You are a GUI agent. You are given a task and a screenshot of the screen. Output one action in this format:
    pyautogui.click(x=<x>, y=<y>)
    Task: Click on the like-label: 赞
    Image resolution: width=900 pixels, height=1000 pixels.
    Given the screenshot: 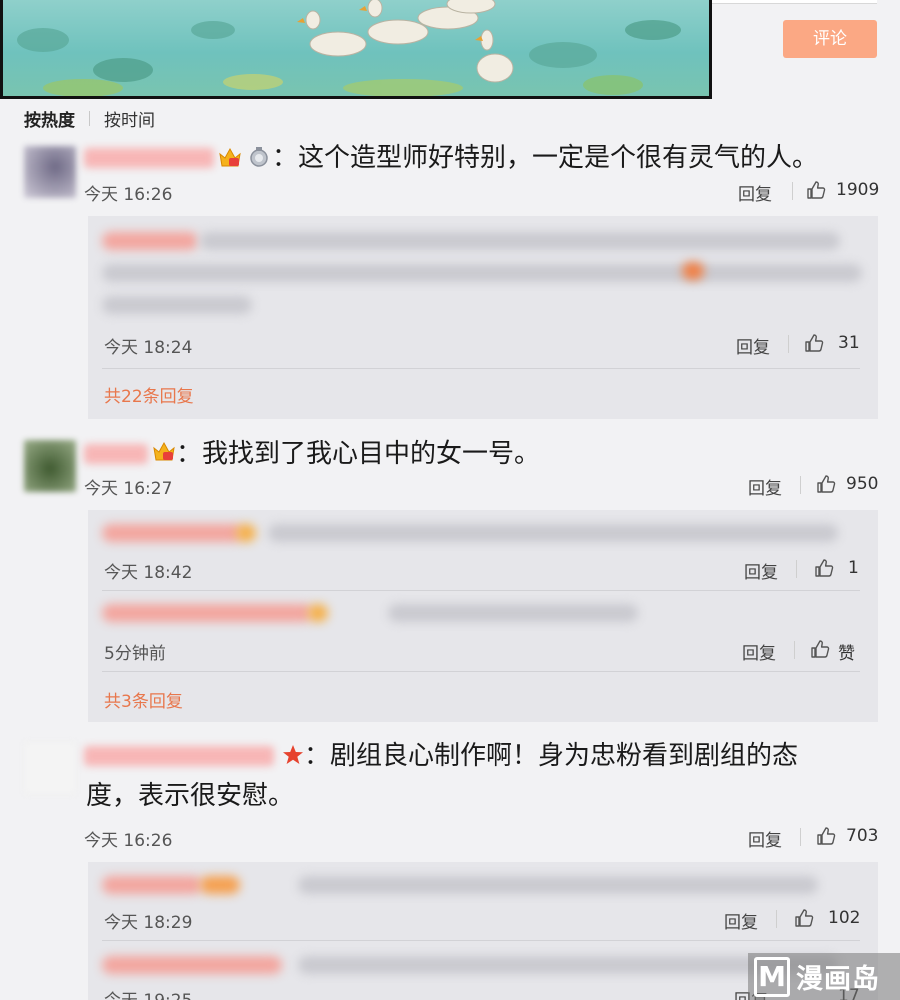 What is the action you would take?
    pyautogui.click(x=846, y=654)
    